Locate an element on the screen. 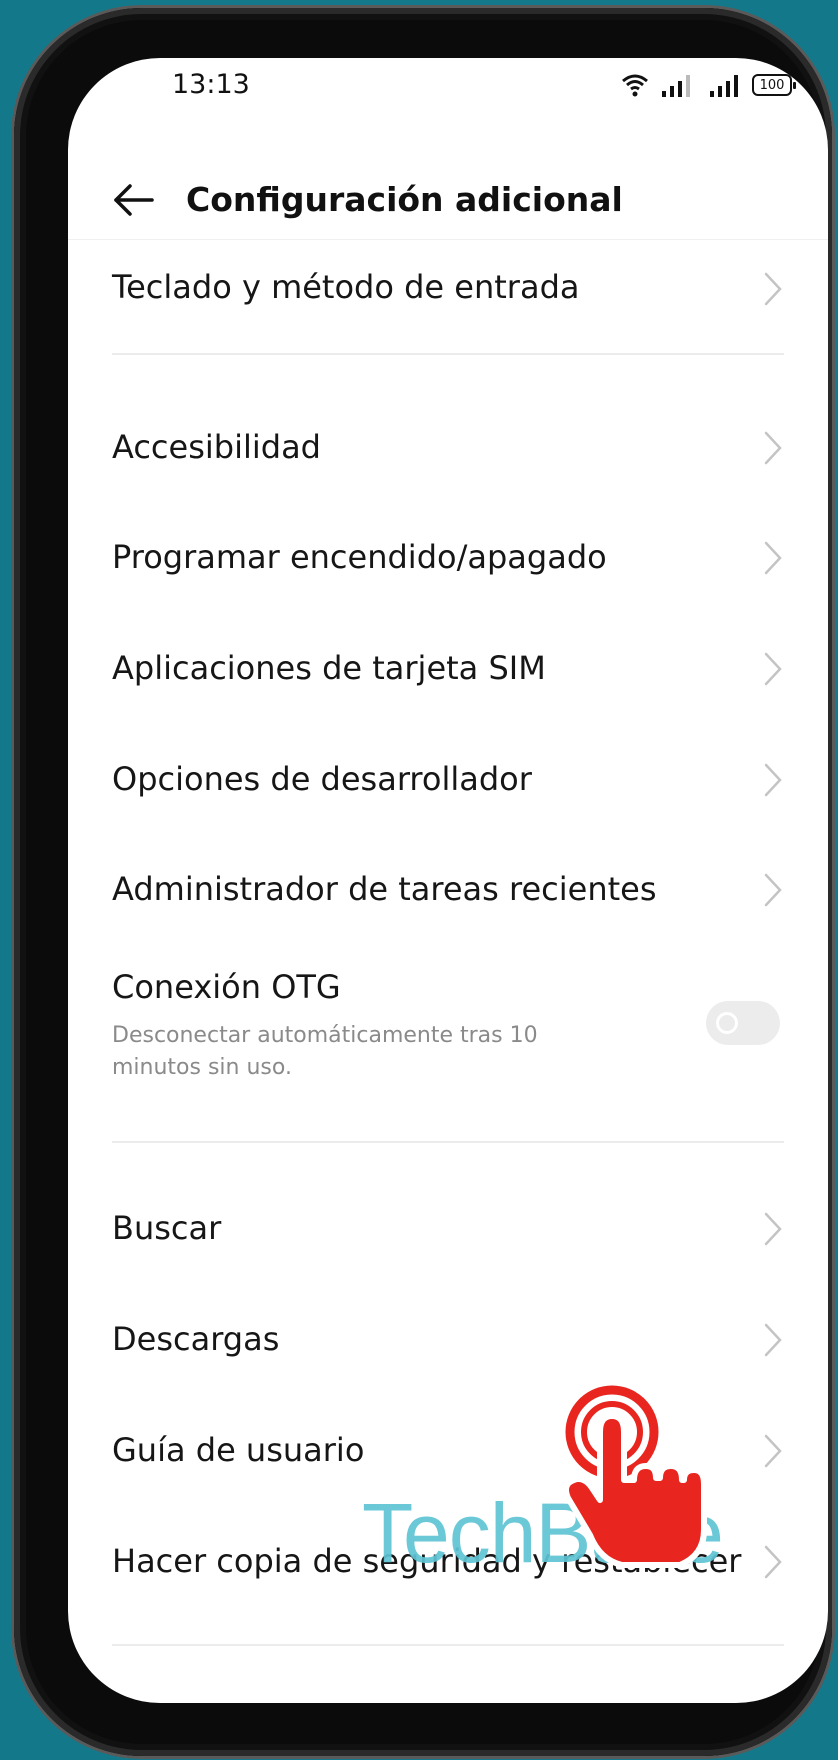 The image size is (838, 1760). setting-label: Guía de usuario is located at coordinates (238, 1450).